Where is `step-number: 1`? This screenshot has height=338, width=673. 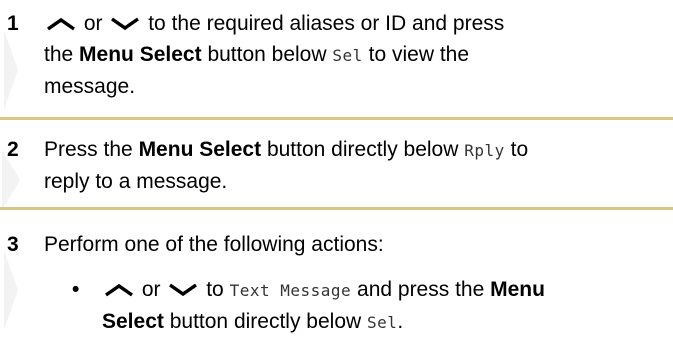
step-number: 1 is located at coordinates (13, 23).